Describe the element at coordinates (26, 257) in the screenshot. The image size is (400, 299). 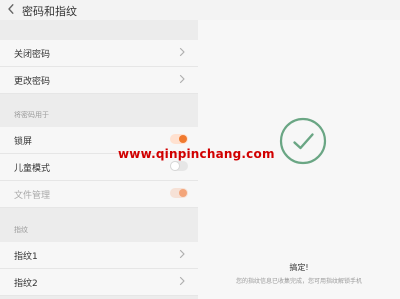
I see `fingerprint-1-label: 指纹1` at that location.